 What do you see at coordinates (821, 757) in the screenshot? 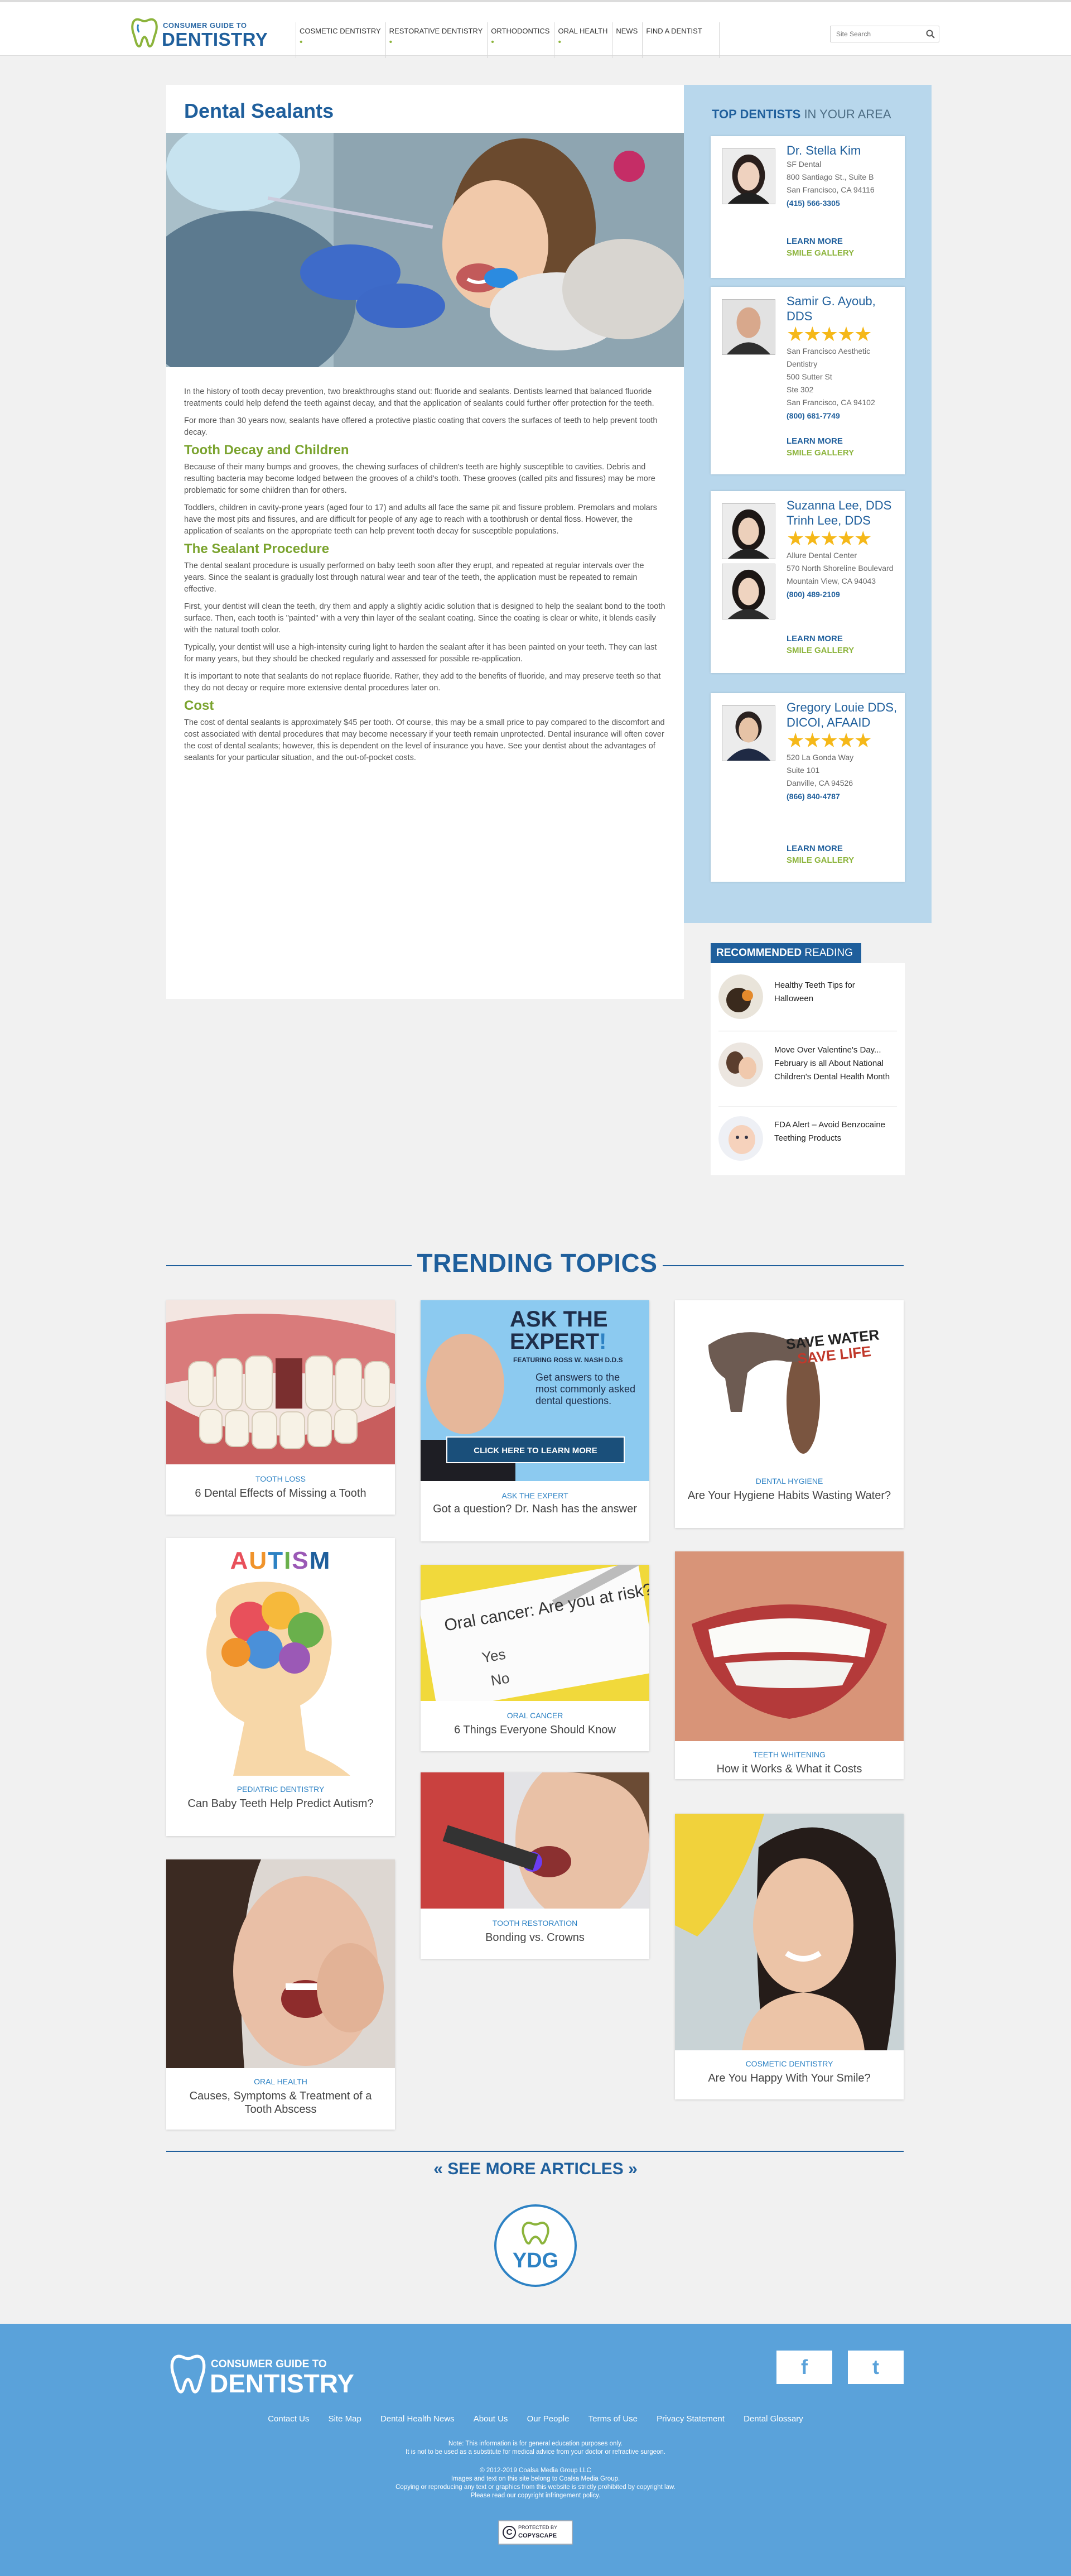
I see `dentist-address: 520 La Gonda Way` at bounding box center [821, 757].